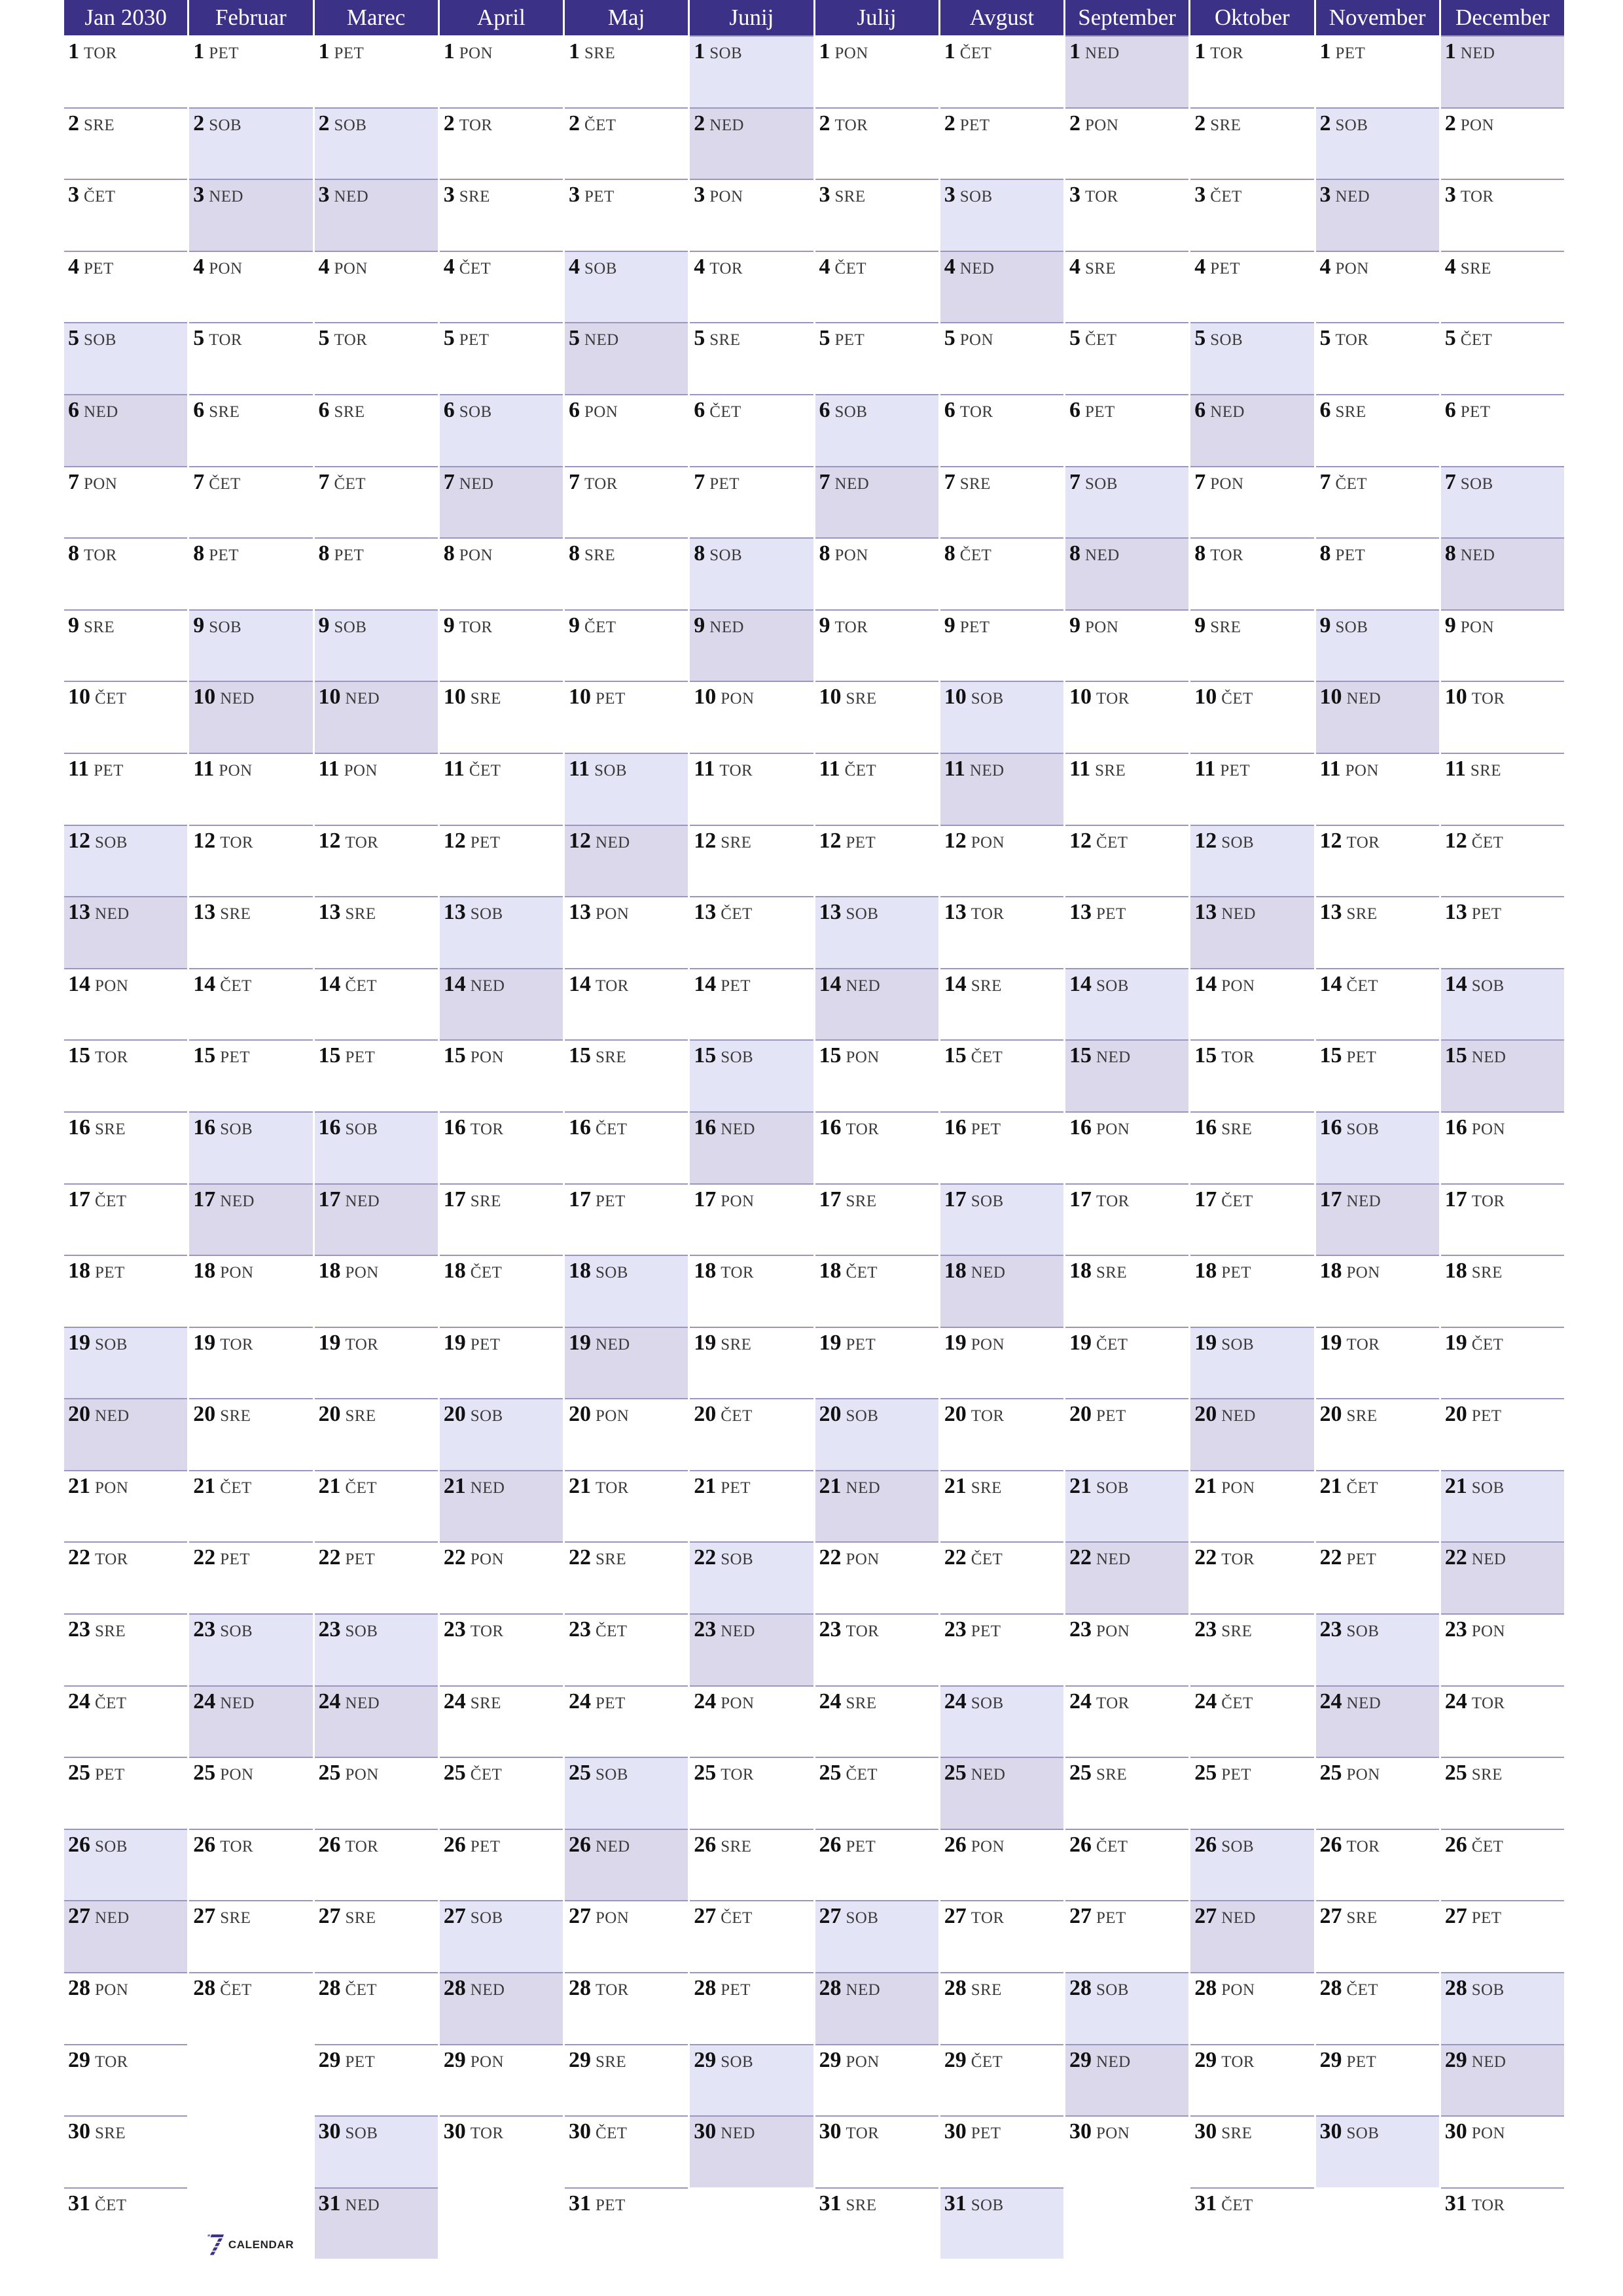  Describe the element at coordinates (626, 215) in the screenshot. I see `day-cell: 3 PET` at that location.